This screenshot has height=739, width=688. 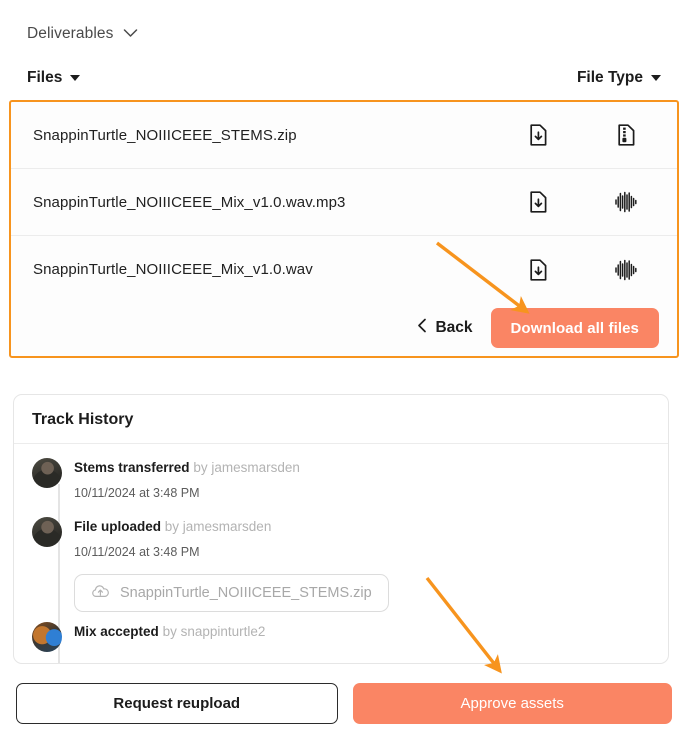 I want to click on files-column-header: Files, so click(x=54, y=78).